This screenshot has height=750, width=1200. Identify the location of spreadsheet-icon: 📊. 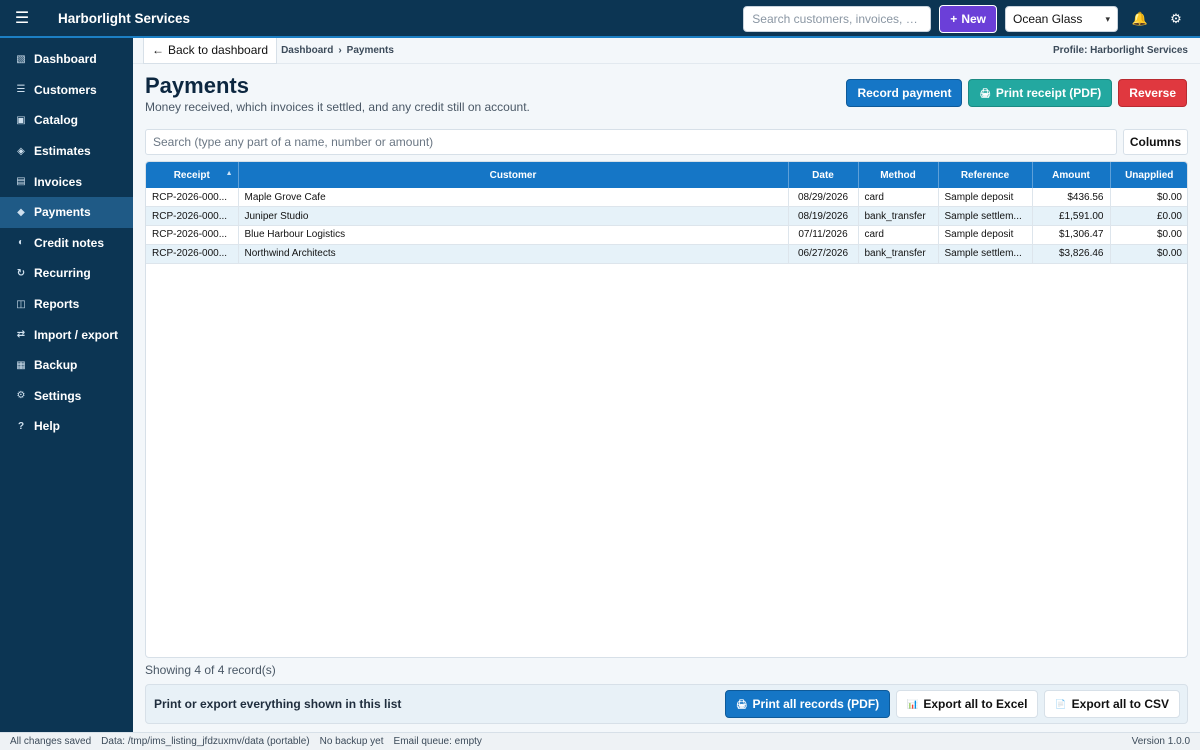
(913, 703).